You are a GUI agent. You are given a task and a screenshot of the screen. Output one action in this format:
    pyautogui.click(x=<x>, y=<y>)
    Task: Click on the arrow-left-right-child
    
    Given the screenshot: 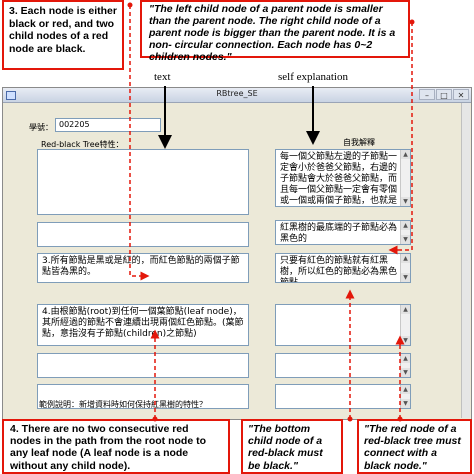 What is the action you would take?
    pyautogui.click(x=405, y=136)
    